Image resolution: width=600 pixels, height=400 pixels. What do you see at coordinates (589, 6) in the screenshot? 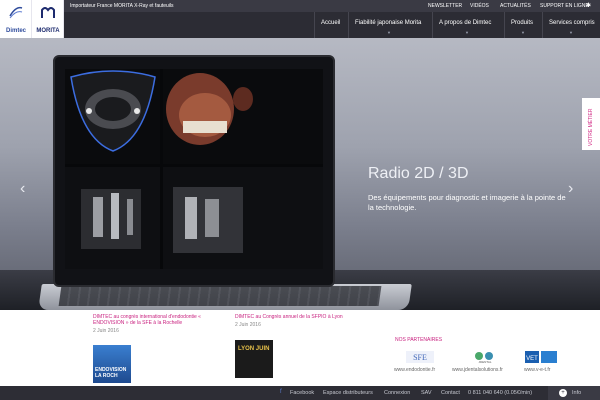
I see `support-star-icon: ✱` at bounding box center [589, 6].